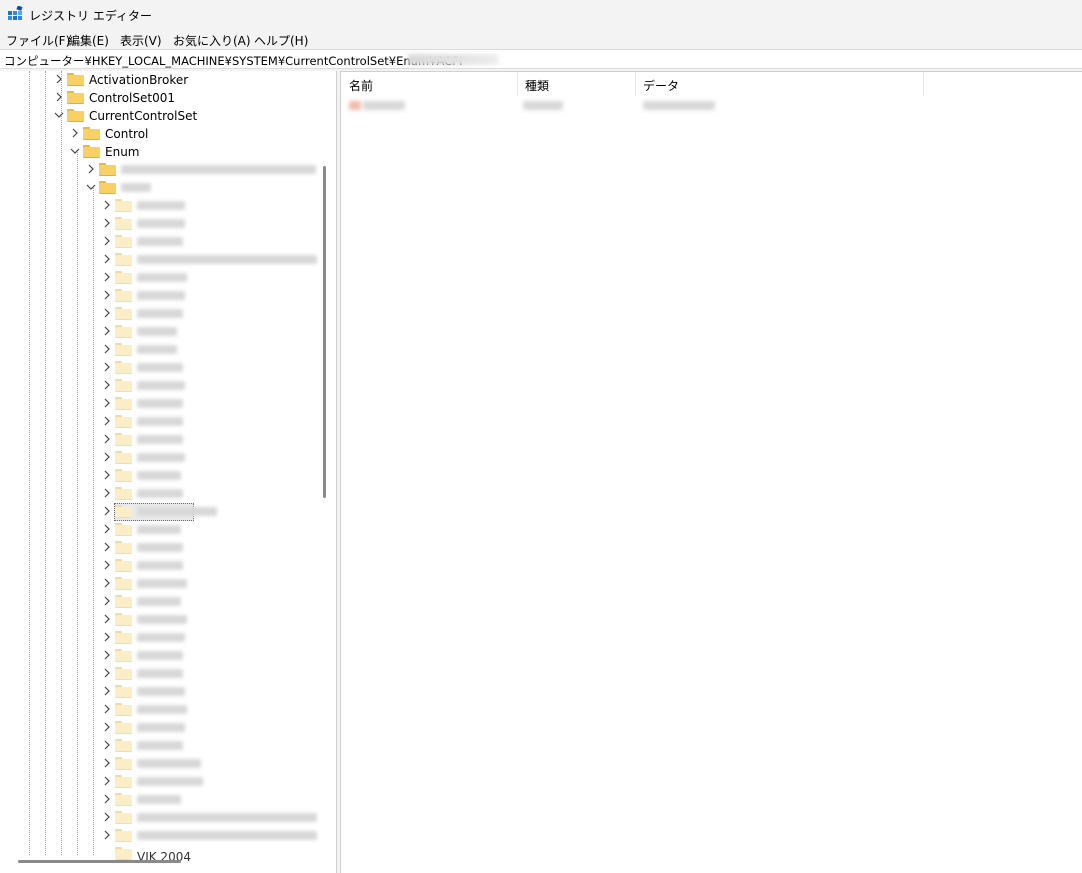  I want to click on tree-item-acpi, so click(160, 188).